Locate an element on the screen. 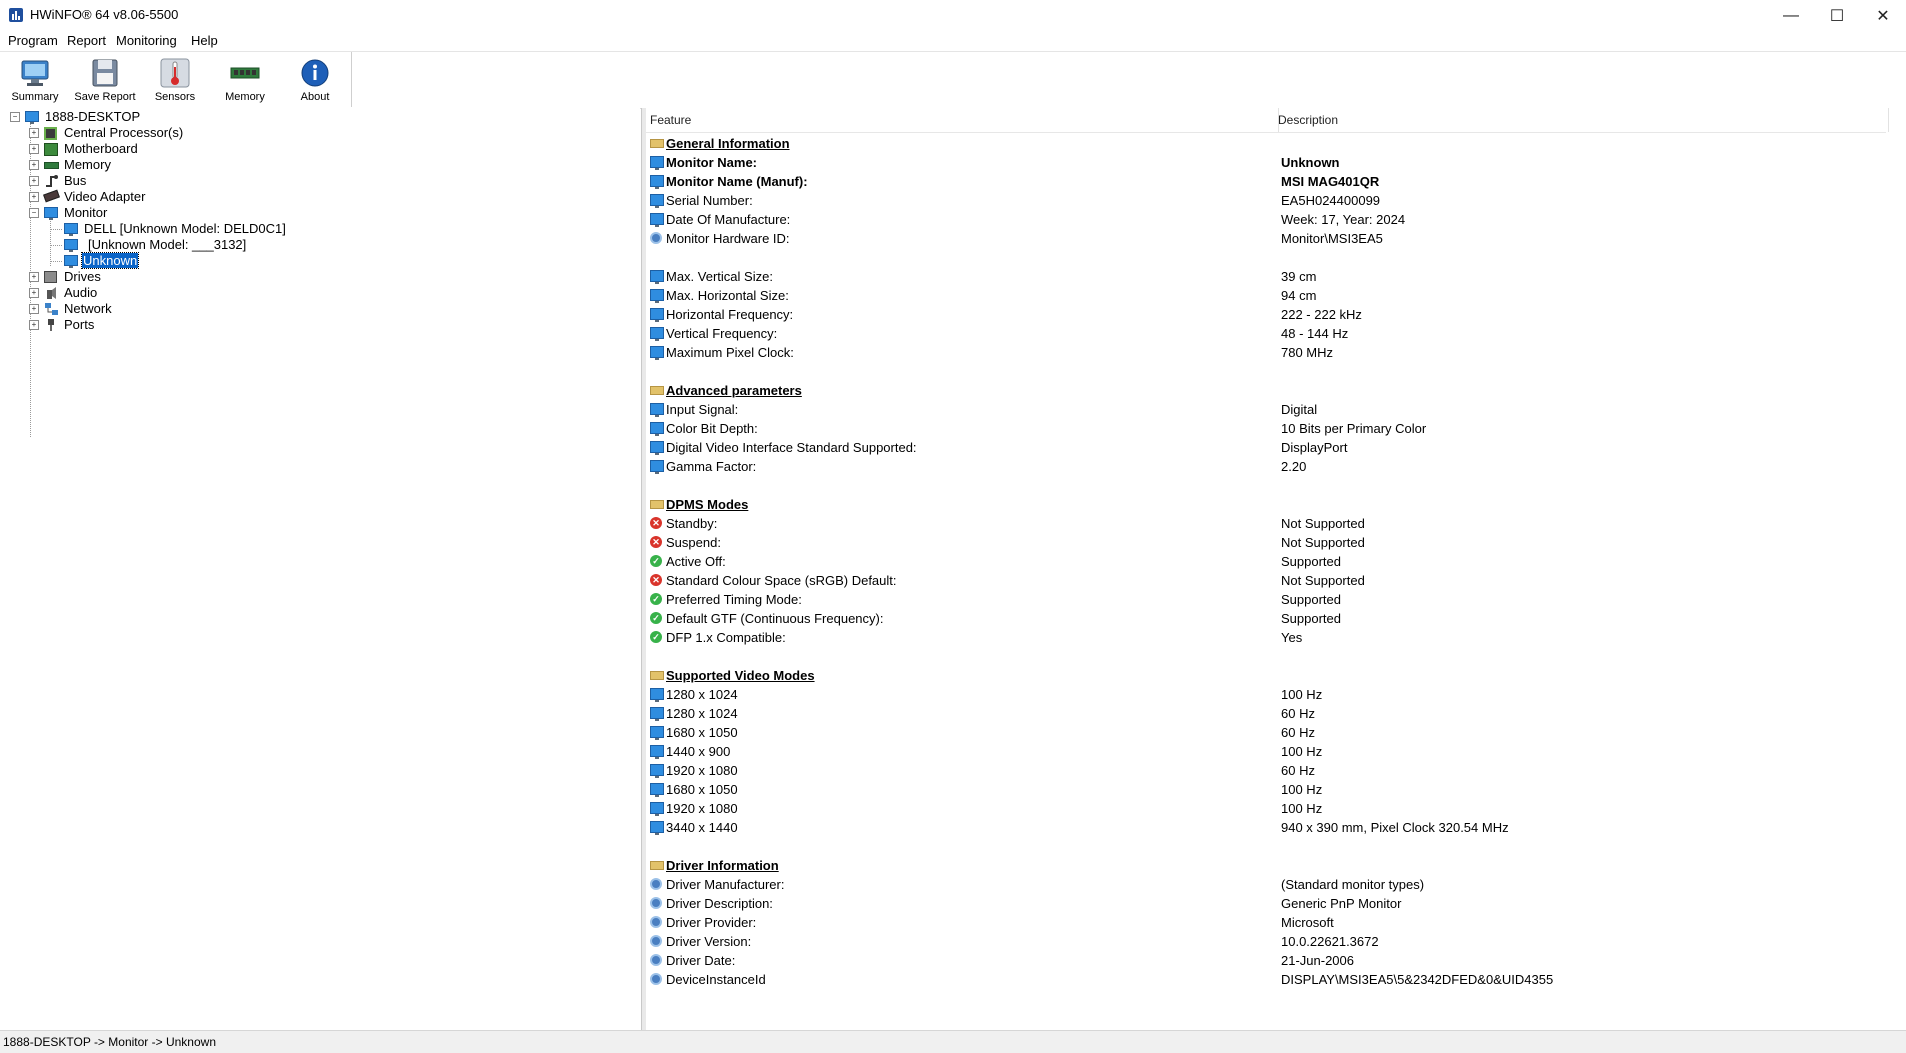 This screenshot has width=1906, height=1053. detail-row: ✓ DFP 1.x Compatible: Yes is located at coordinates (1266, 637).